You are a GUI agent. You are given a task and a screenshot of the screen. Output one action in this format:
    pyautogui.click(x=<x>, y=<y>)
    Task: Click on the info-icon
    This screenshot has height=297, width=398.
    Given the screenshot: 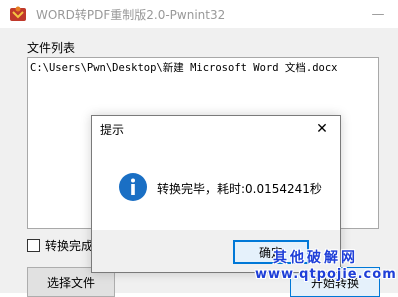 What is the action you would take?
    pyautogui.click(x=133, y=187)
    